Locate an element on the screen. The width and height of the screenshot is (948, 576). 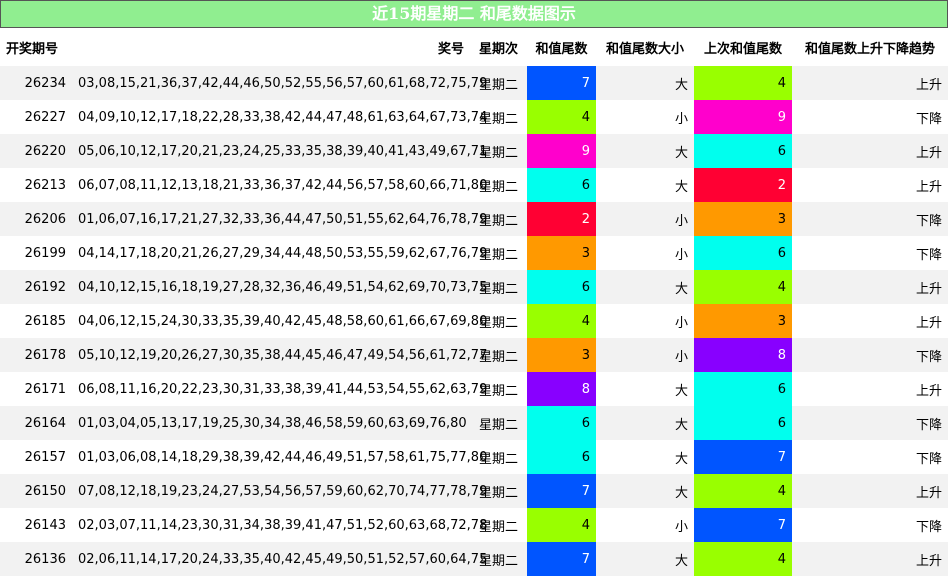
header-tail: 和值尾数 is located at coordinates (561, 49).